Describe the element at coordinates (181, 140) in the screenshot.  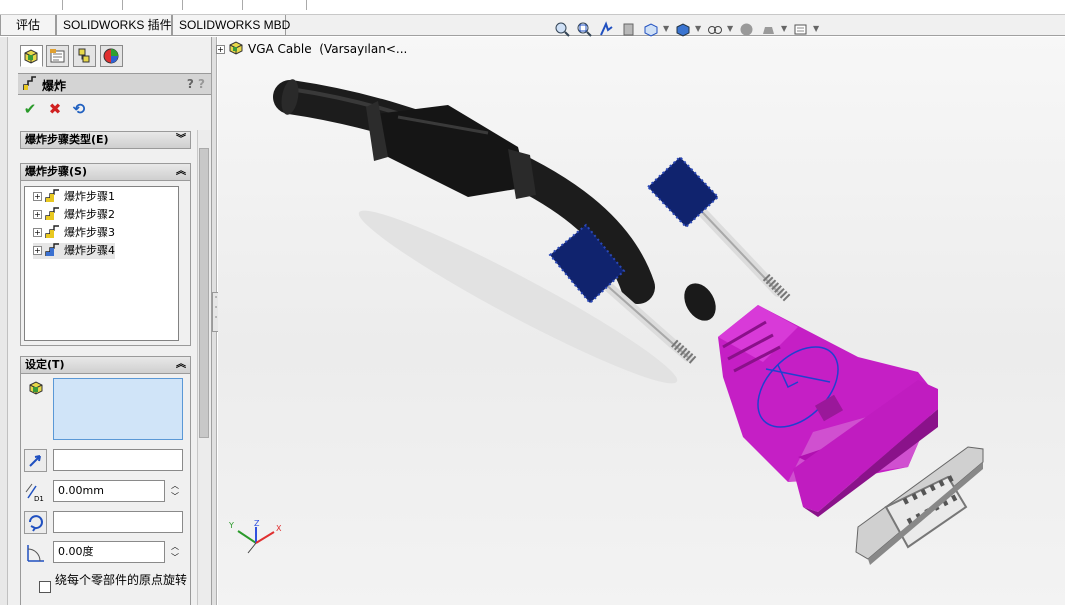
I see `chevron-down-icon: ︾` at that location.